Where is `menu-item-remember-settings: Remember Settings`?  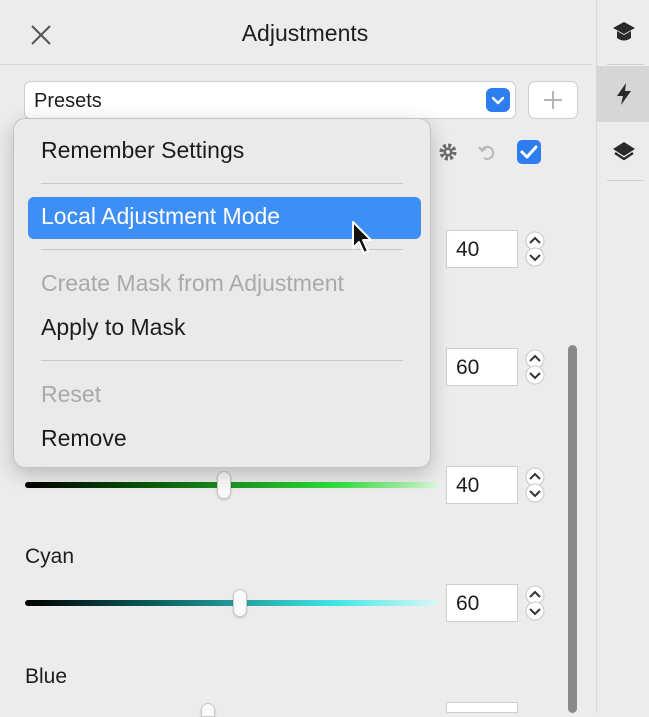 menu-item-remember-settings: Remember Settings is located at coordinates (222, 157).